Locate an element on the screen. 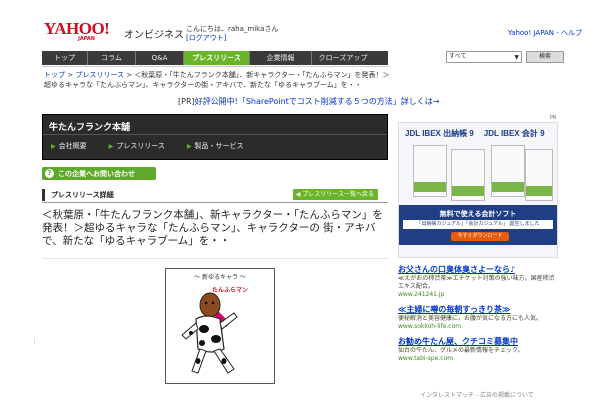 This screenshot has width=600, height=400. company-name: 牛たんフランク本舗 is located at coordinates (89, 126).